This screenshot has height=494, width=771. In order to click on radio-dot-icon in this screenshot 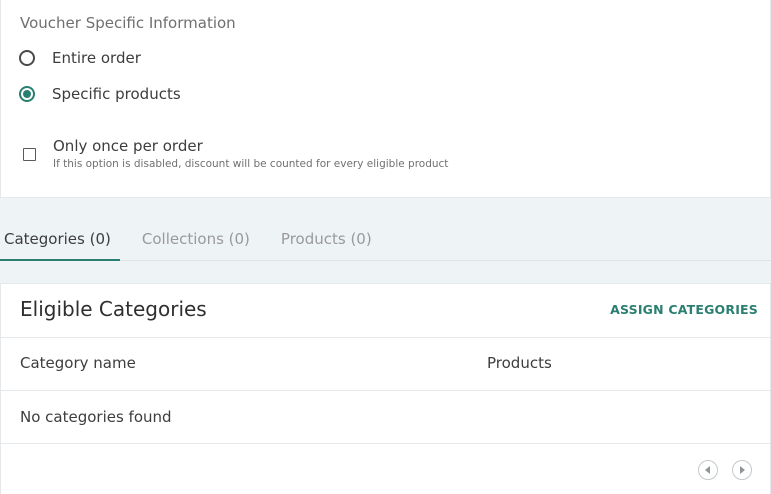, I will do `click(27, 94)`.